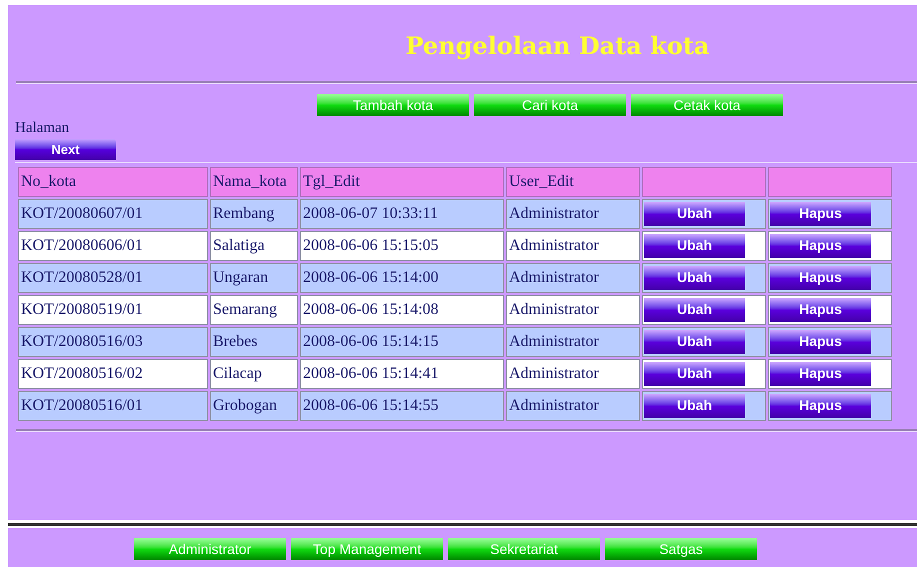  I want to click on table-cell: Ungaran, so click(254, 278).